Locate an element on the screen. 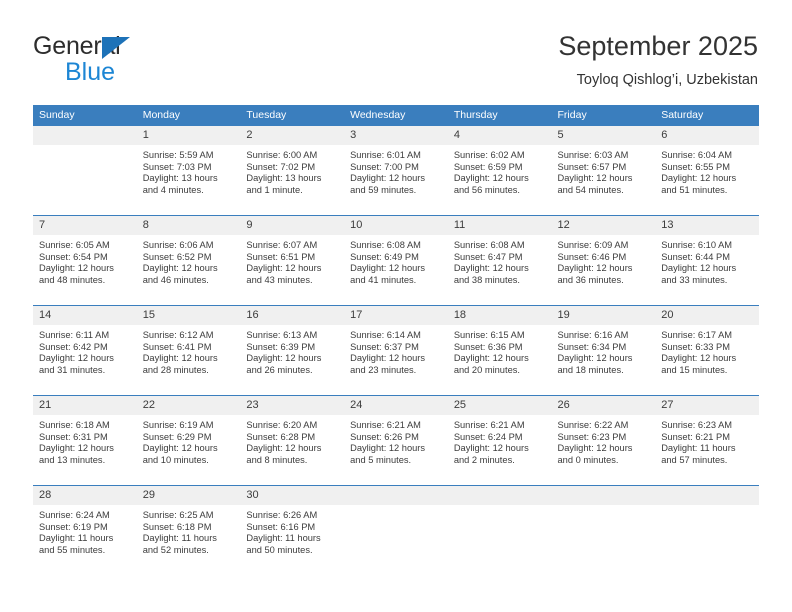 The height and width of the screenshot is (612, 792). day-number: 28 is located at coordinates (85, 495).